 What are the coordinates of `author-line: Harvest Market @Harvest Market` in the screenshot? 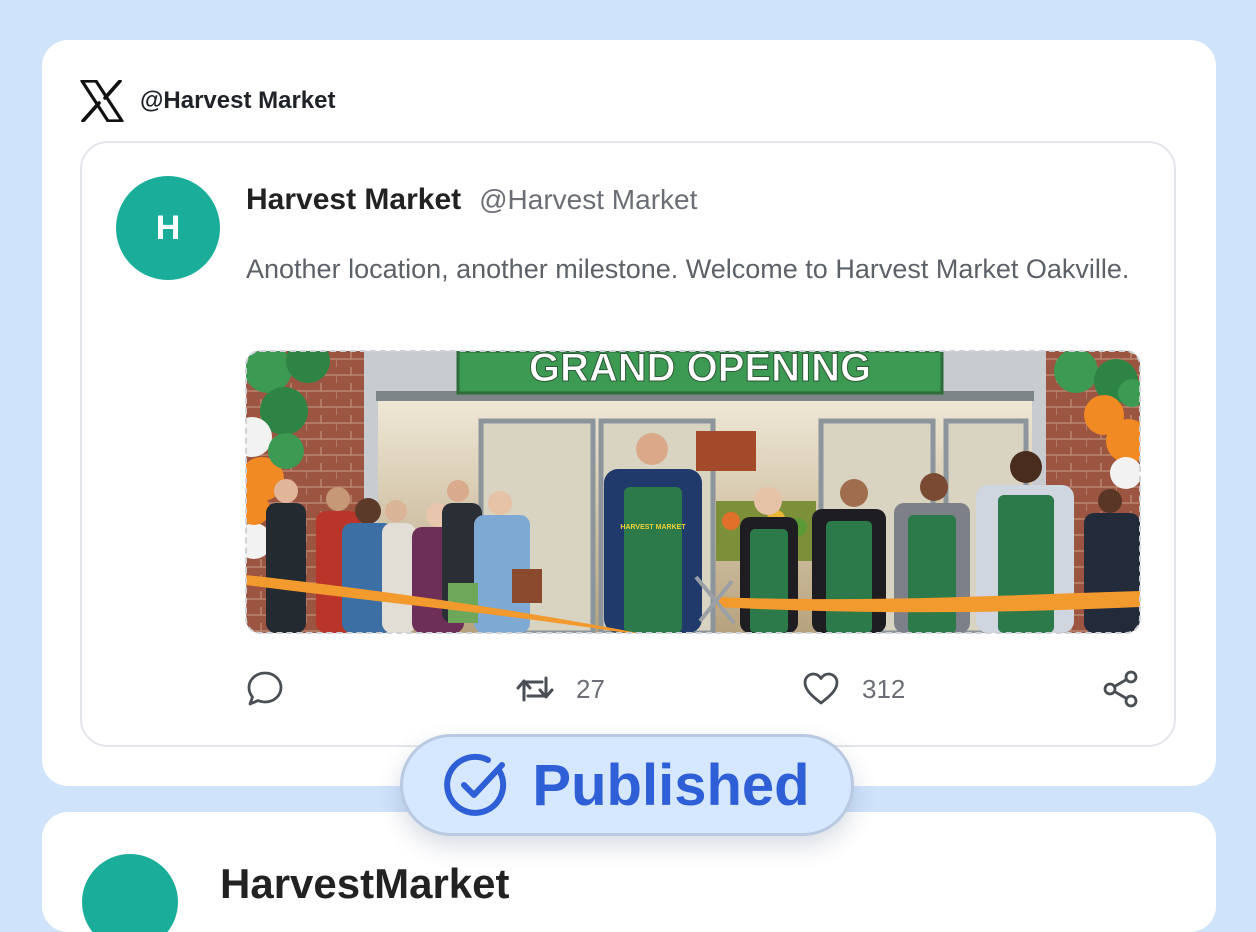 It's located at (471, 200).